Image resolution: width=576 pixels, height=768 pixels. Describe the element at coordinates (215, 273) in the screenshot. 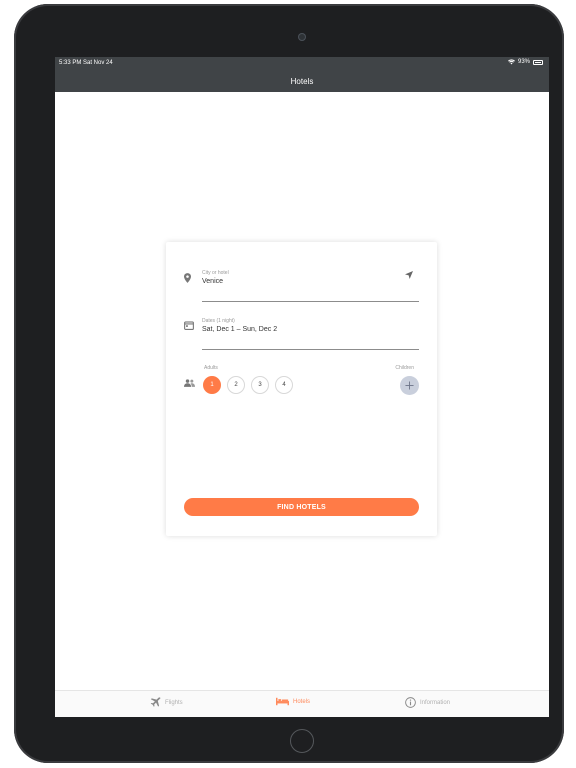

I see `city-label: City or hotel` at that location.